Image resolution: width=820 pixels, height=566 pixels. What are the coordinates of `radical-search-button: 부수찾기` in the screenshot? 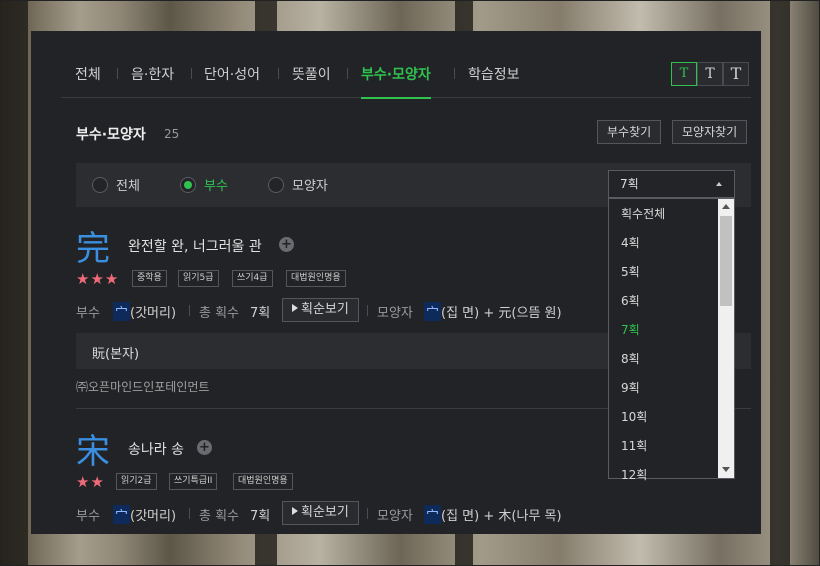 It's located at (629, 132).